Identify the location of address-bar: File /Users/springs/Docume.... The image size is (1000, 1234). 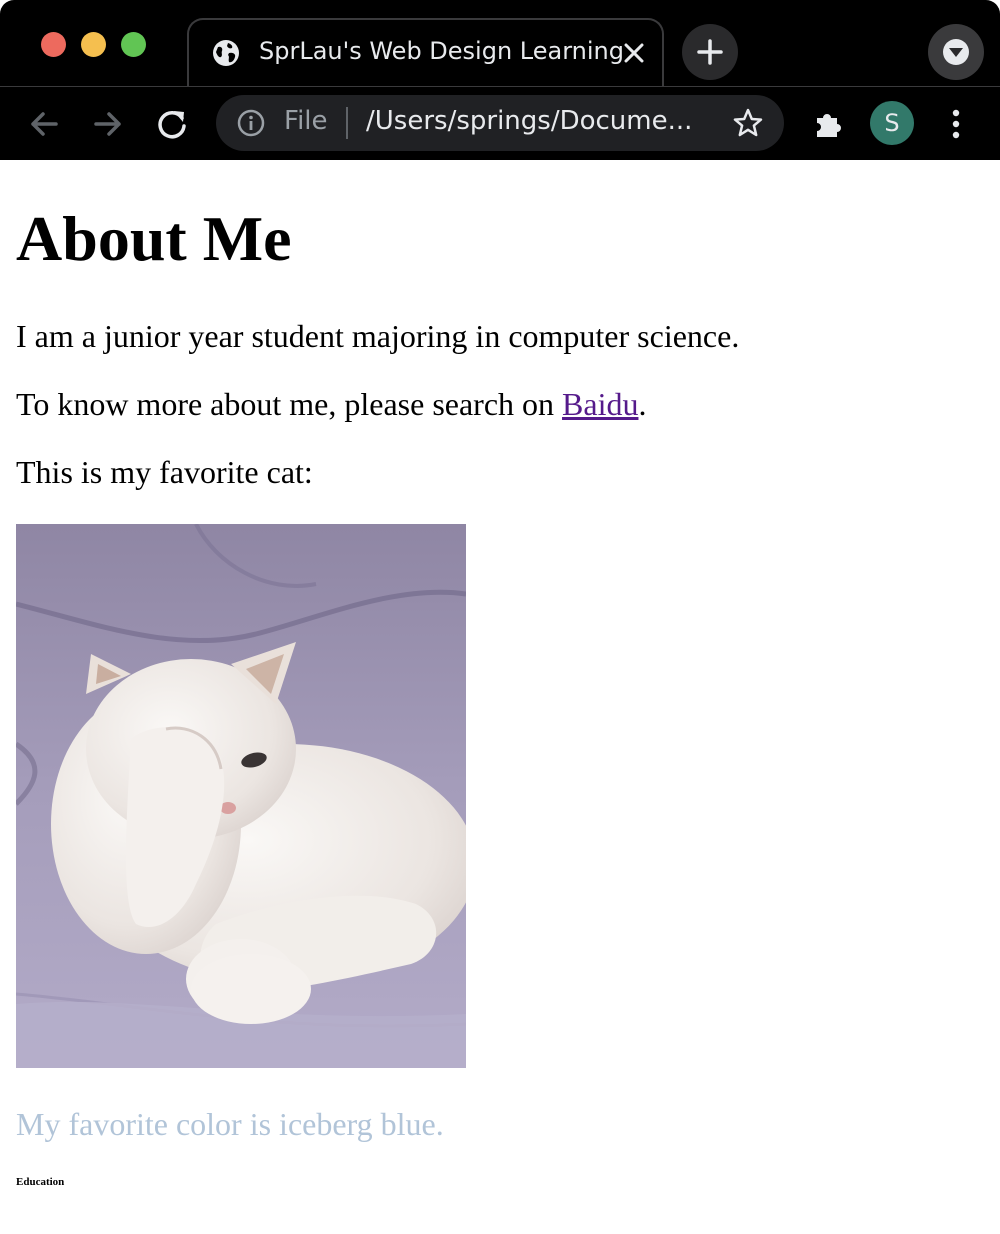
(500, 123).